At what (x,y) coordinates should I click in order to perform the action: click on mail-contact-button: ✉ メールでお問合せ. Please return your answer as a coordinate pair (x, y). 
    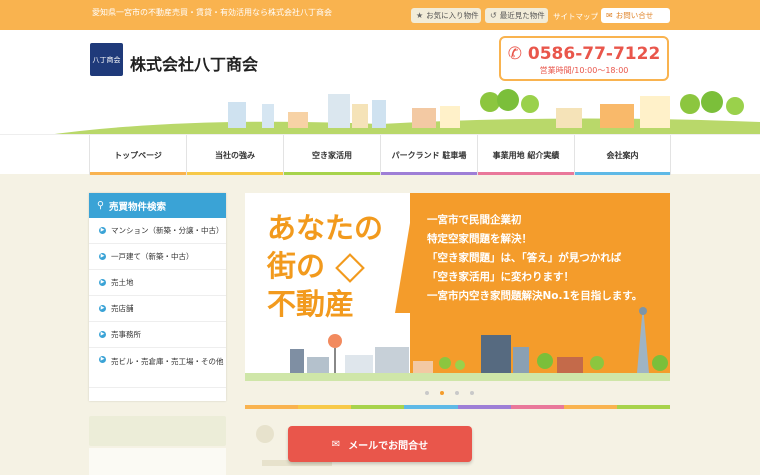
    Looking at the image, I should click on (380, 444).